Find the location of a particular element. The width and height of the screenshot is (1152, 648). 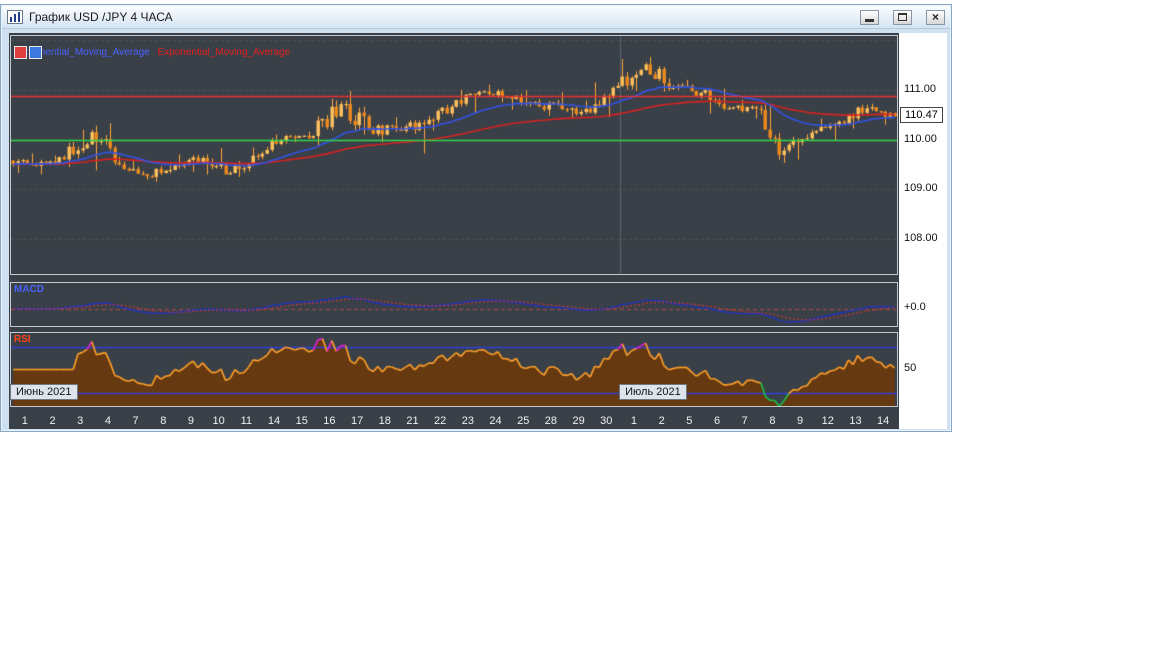

minimize-icon is located at coordinates (869, 20).